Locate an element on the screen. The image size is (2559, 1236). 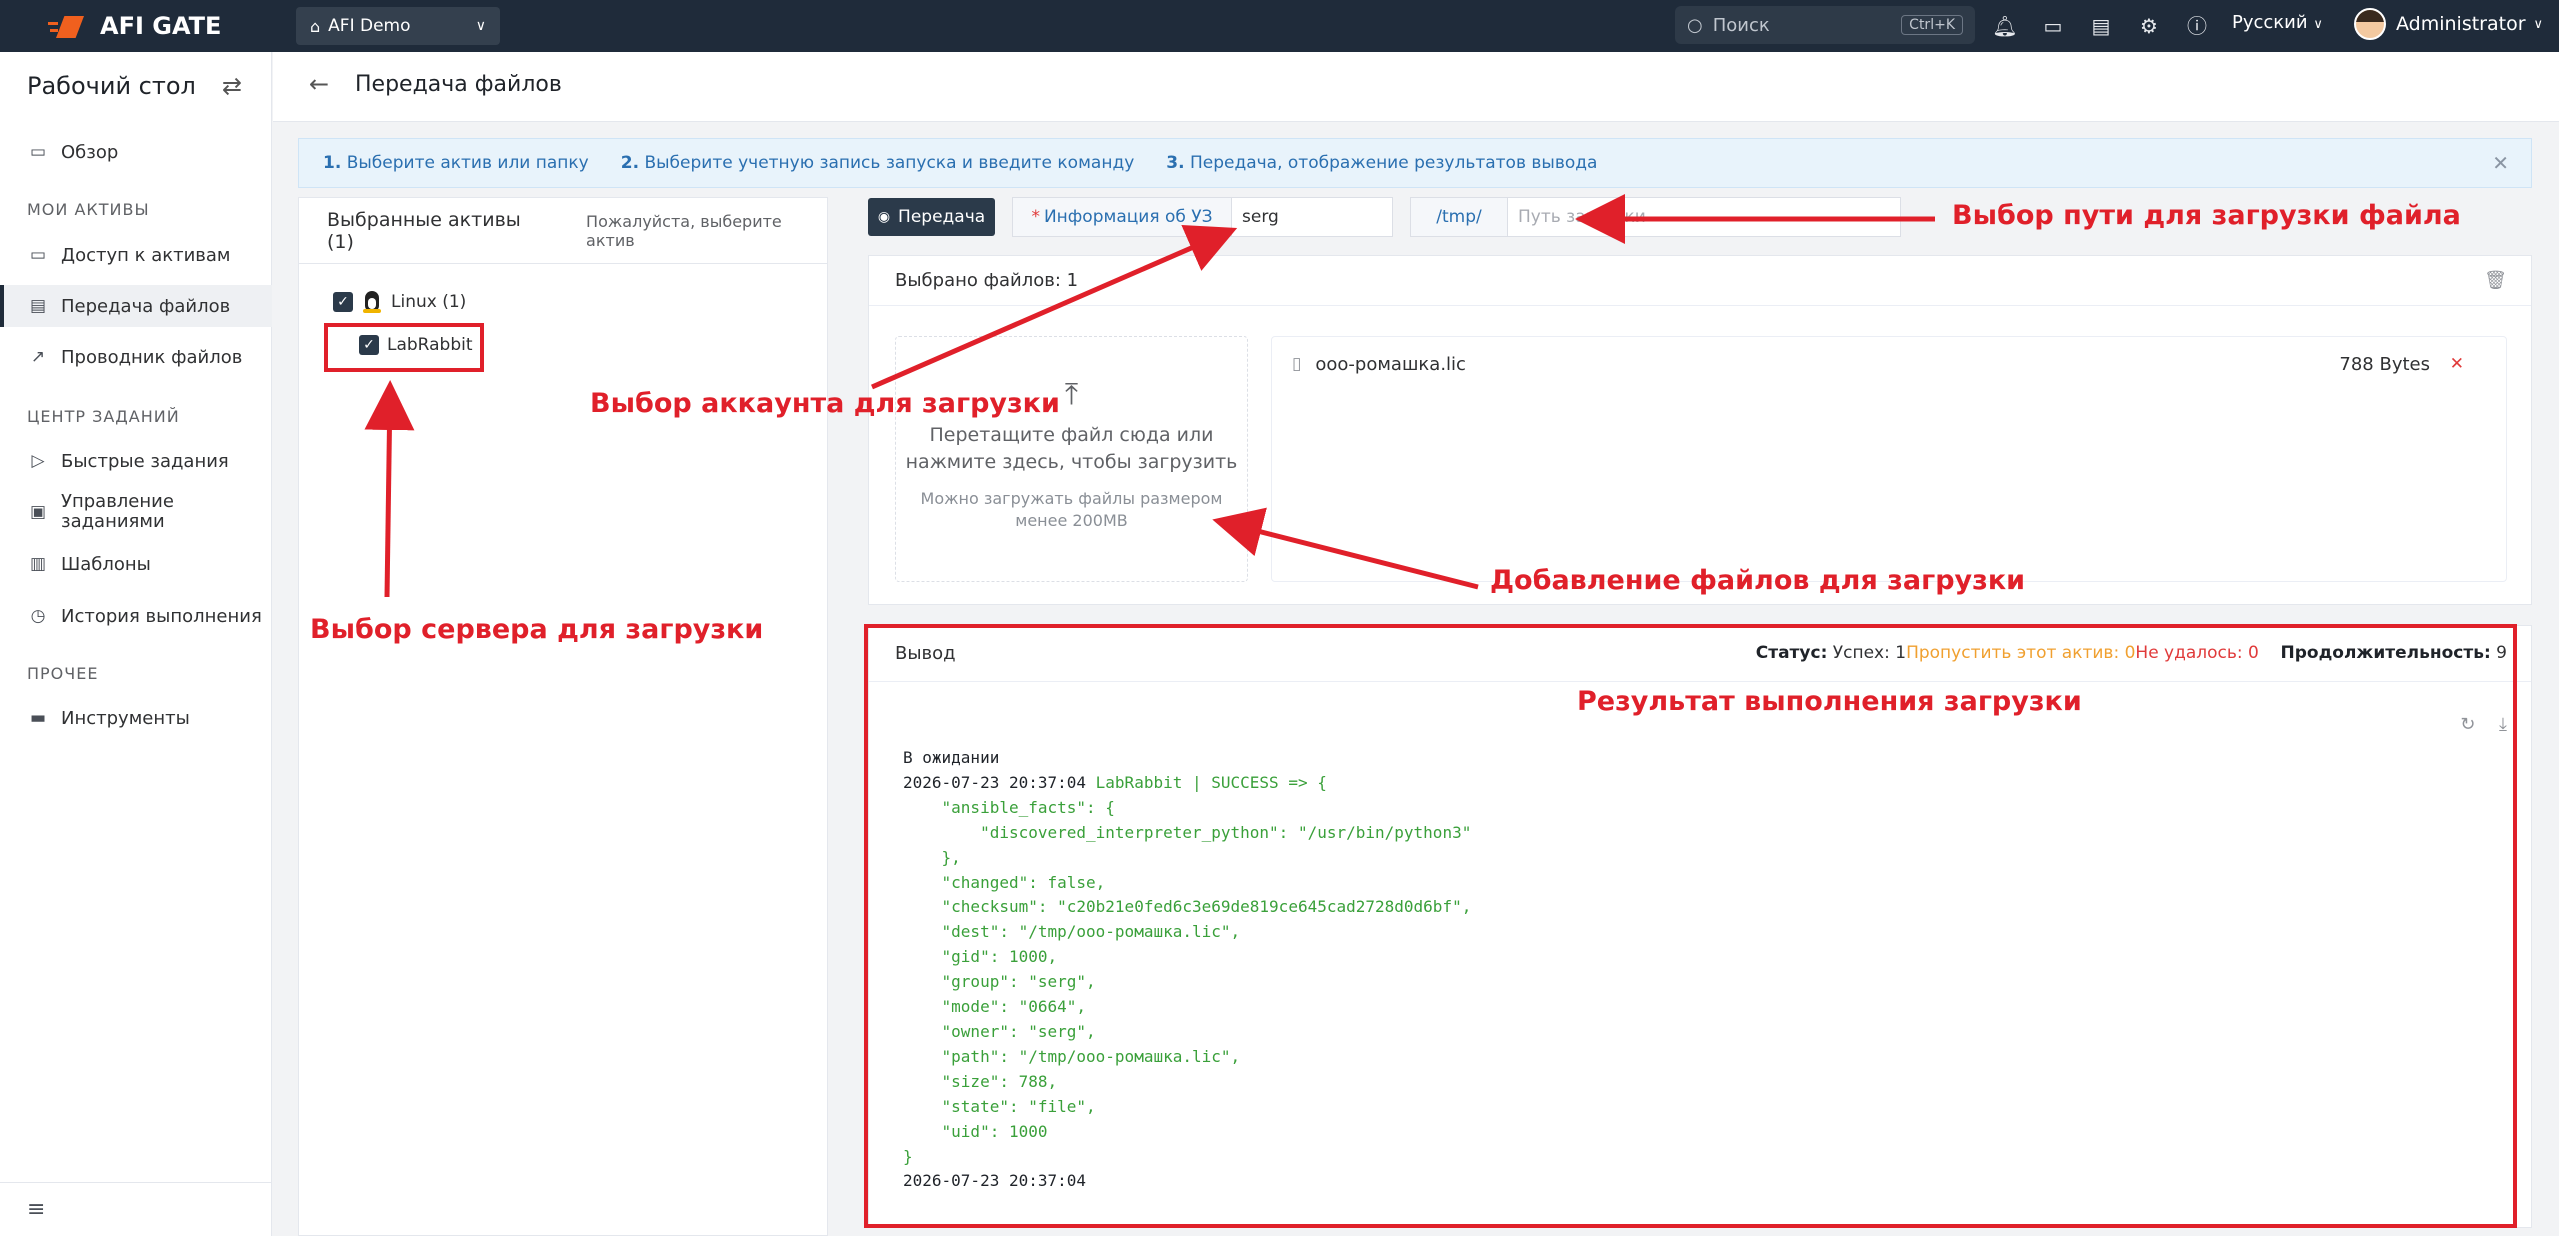
annotation-box-server is located at coordinates (404, 347).